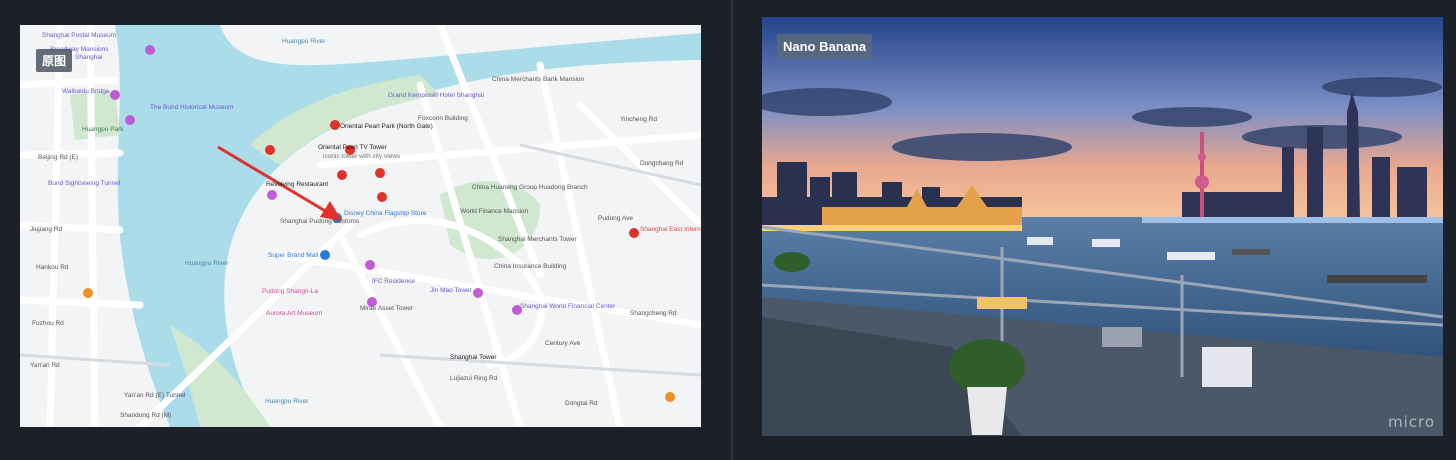  Describe the element at coordinates (662, 163) in the screenshot. I see `map-label: Dongchang Rd` at that location.